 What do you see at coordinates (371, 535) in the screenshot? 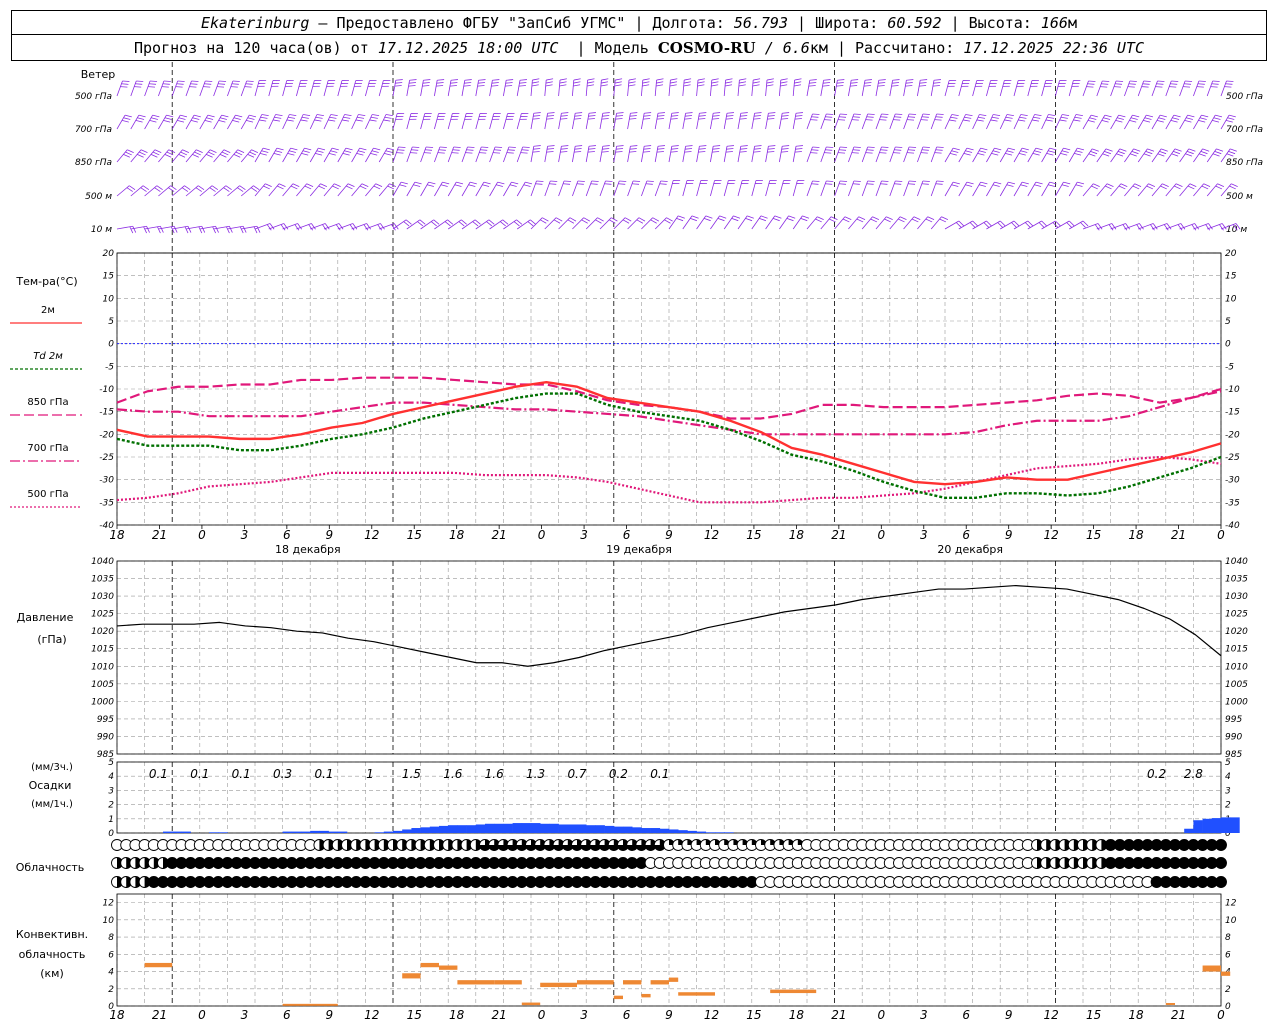
I see `x-tick-label: 12` at bounding box center [371, 535].